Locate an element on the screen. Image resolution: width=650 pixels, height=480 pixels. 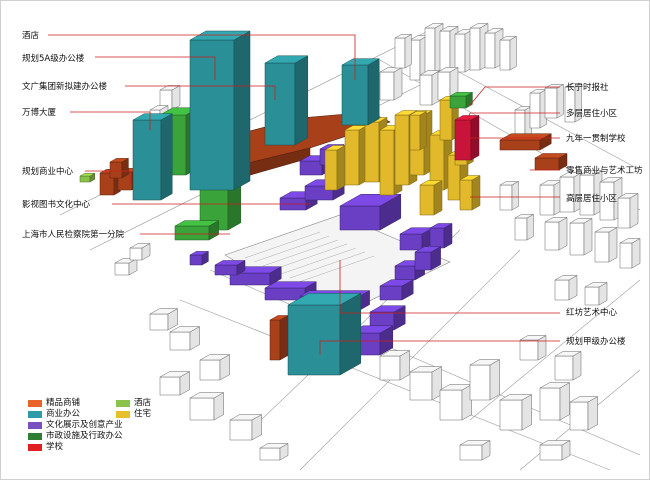
legend-label: 酒店 is located at coordinates (143, 403).